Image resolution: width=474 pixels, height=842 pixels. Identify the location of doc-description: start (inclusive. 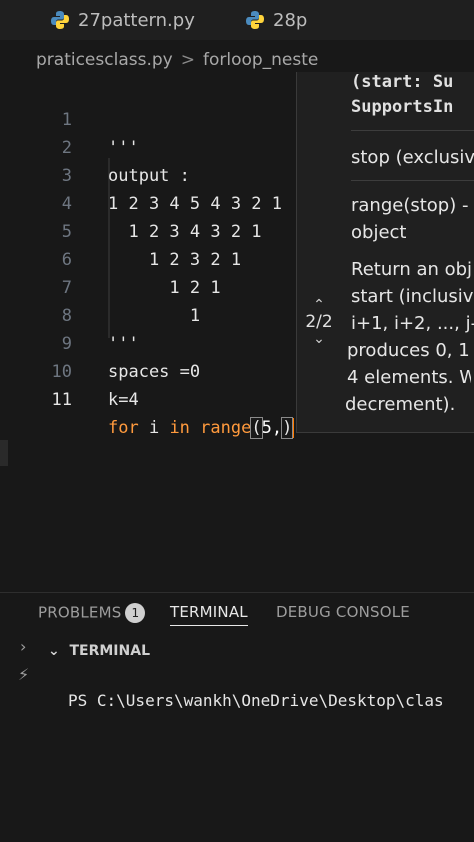
(412, 296).